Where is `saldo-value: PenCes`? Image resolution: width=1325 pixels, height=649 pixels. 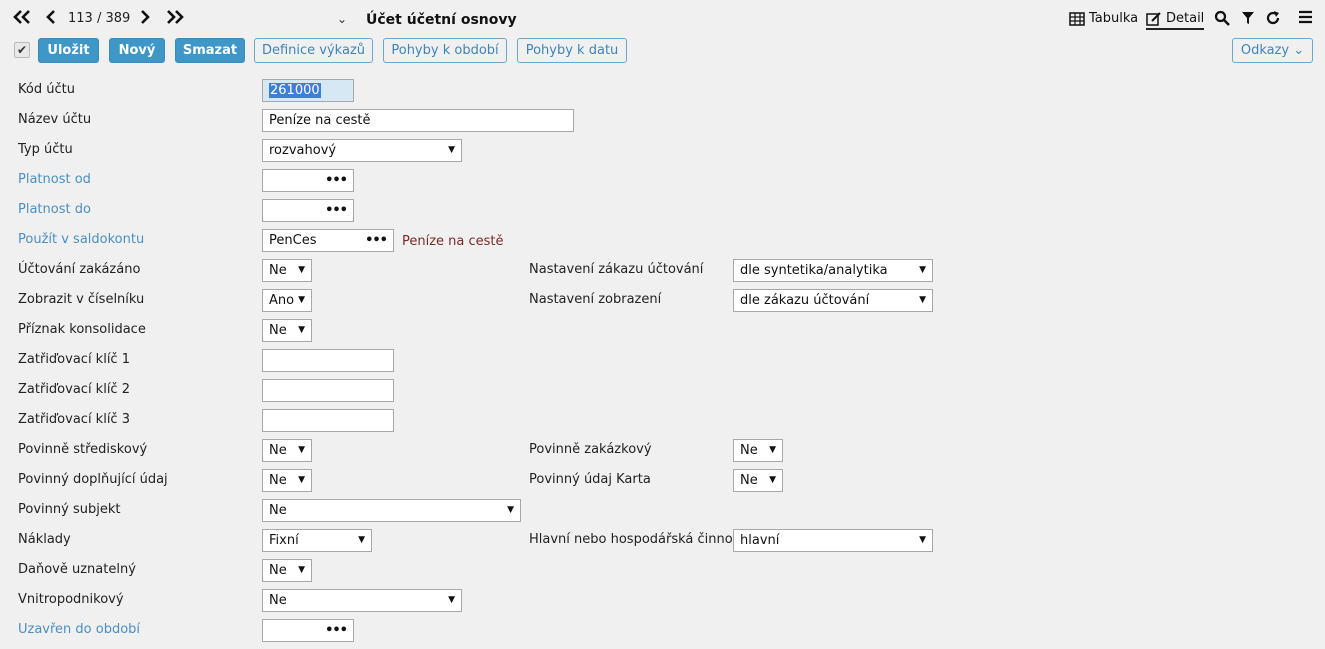 saldo-value: PenCes is located at coordinates (293, 240).